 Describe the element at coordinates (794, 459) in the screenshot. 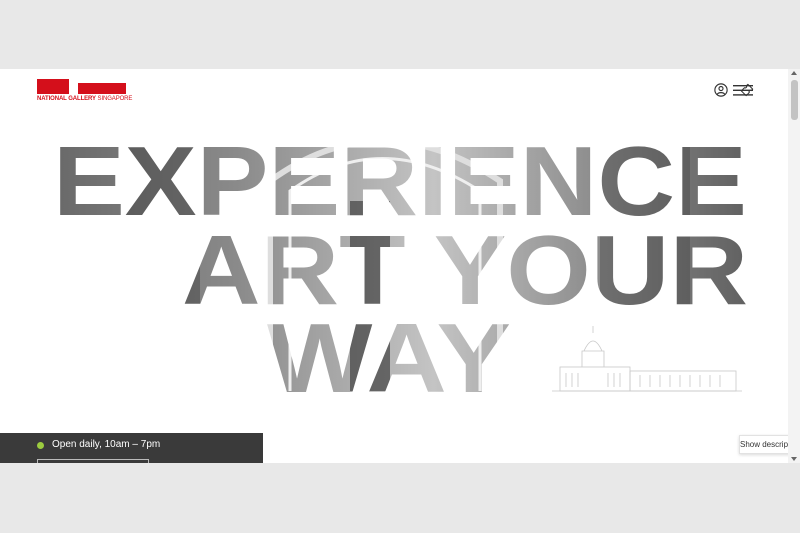

I see `scroll-down-arrow-icon` at that location.